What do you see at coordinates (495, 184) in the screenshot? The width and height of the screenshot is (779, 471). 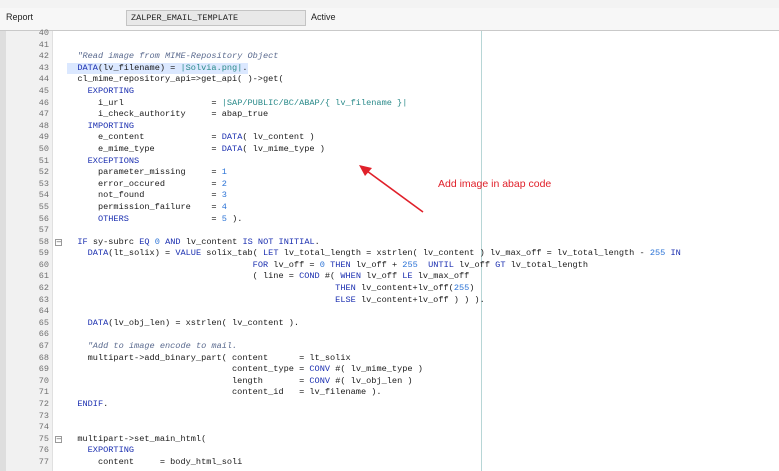 I see `annotation-text: Add image in abap code` at bounding box center [495, 184].